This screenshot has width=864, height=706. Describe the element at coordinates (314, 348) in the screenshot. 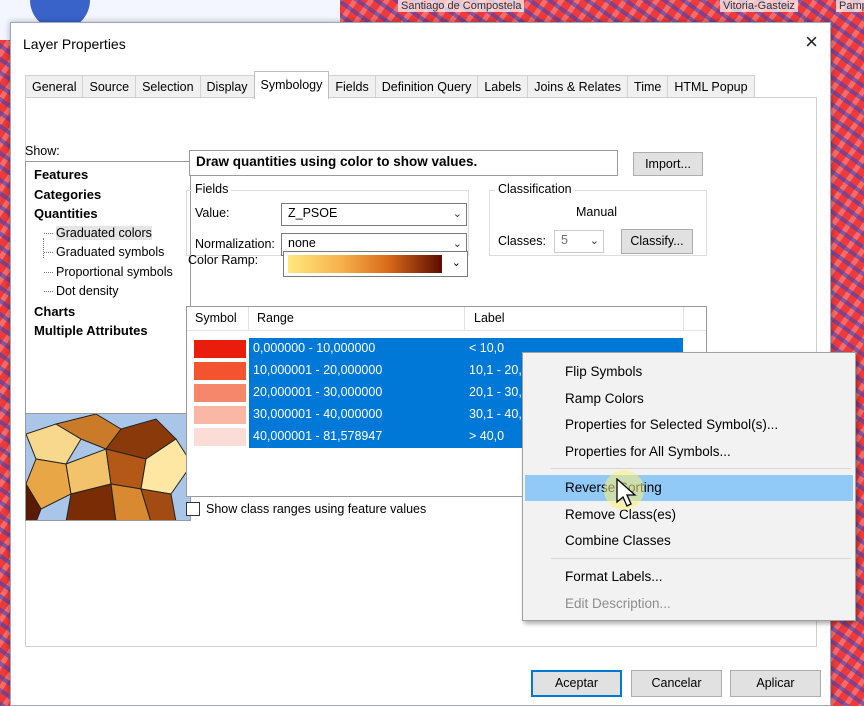

I see `class-range: 0,000000 - 10,000000` at that location.